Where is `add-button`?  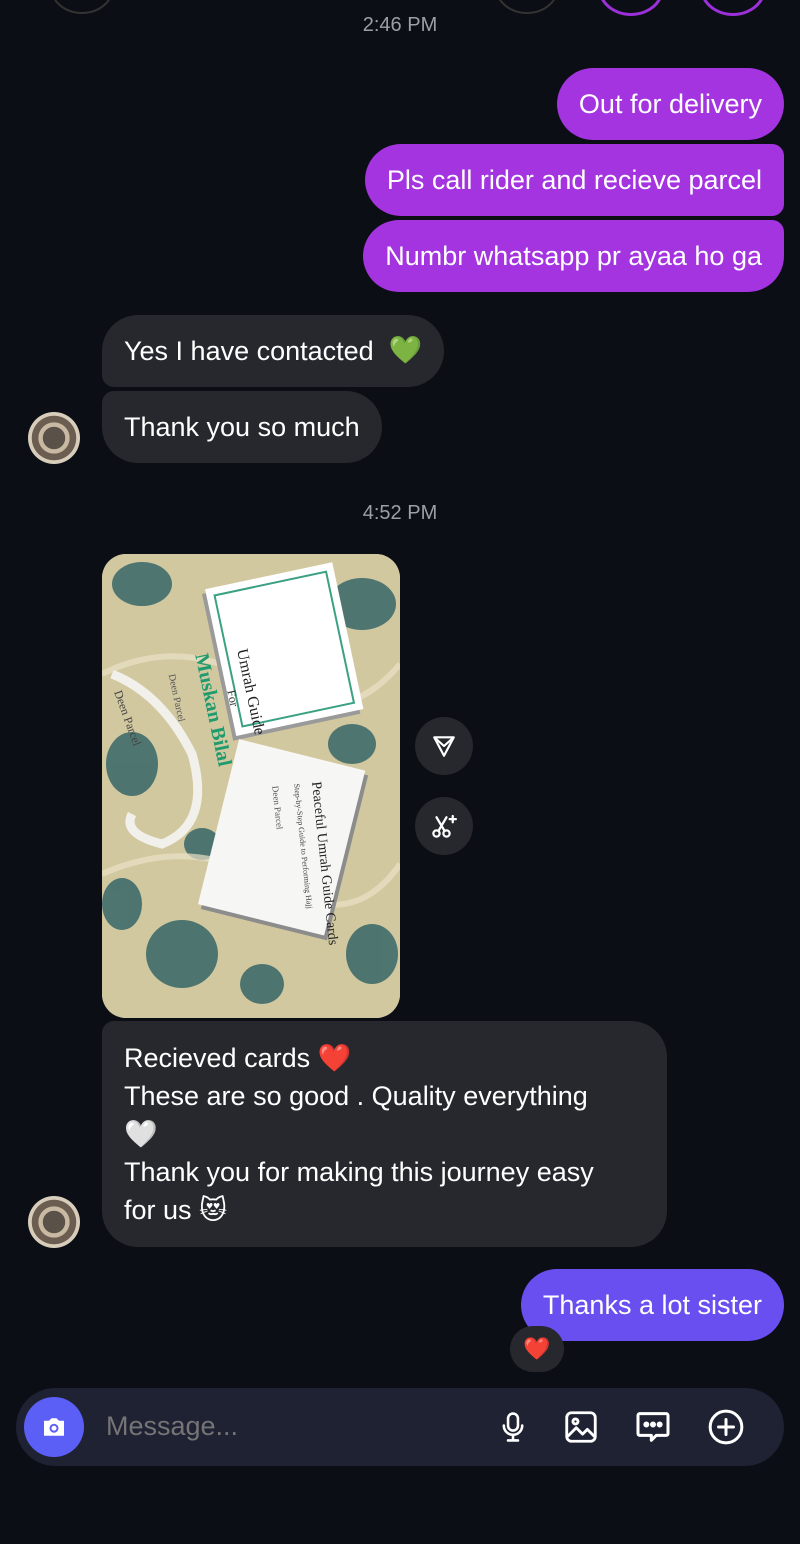 add-button is located at coordinates (726, 1427).